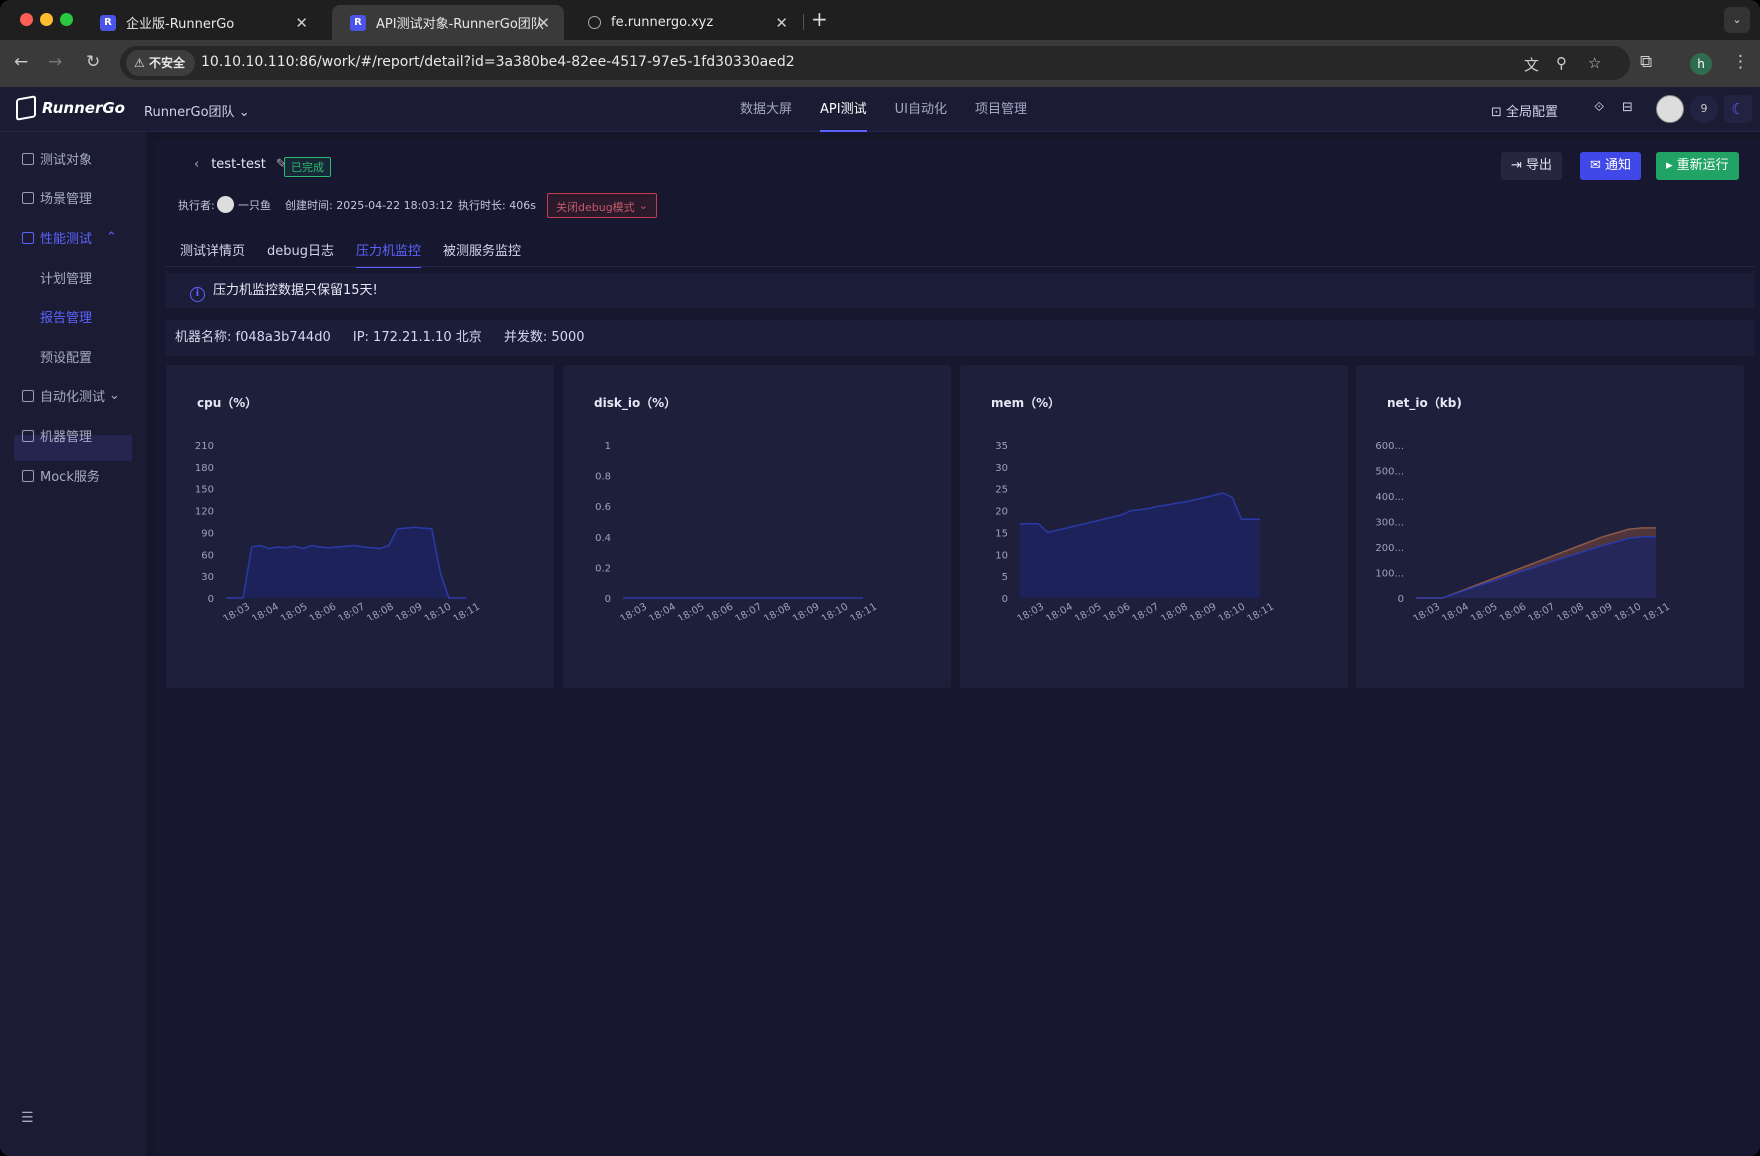 This screenshot has width=1760, height=1156. What do you see at coordinates (1599, 107) in the screenshot?
I see `plugin-icon: ⟐` at bounding box center [1599, 107].